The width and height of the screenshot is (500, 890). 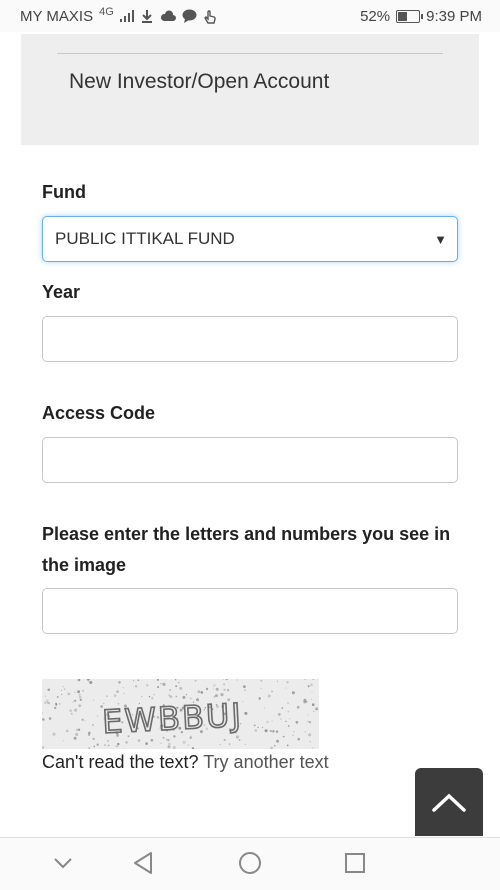 What do you see at coordinates (126, 16) in the screenshot?
I see `signal-bars-icon` at bounding box center [126, 16].